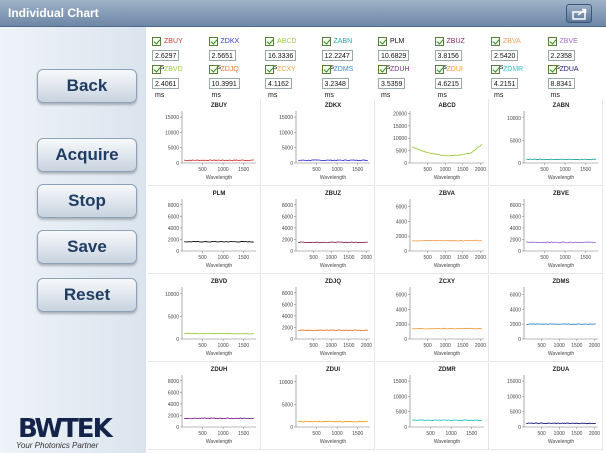  What do you see at coordinates (561, 282) in the screenshot?
I see `chart-title: ZDMS` at bounding box center [561, 282].